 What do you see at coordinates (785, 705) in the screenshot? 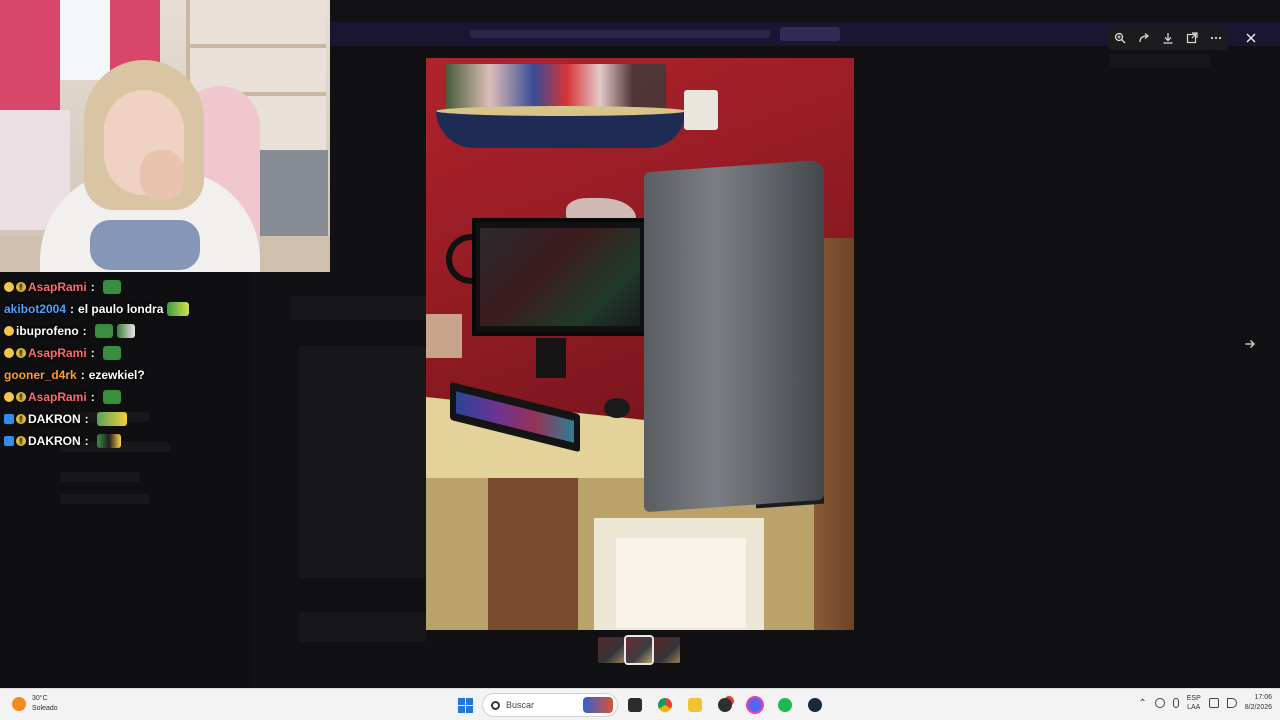
I see `spotify-icon` at bounding box center [785, 705].